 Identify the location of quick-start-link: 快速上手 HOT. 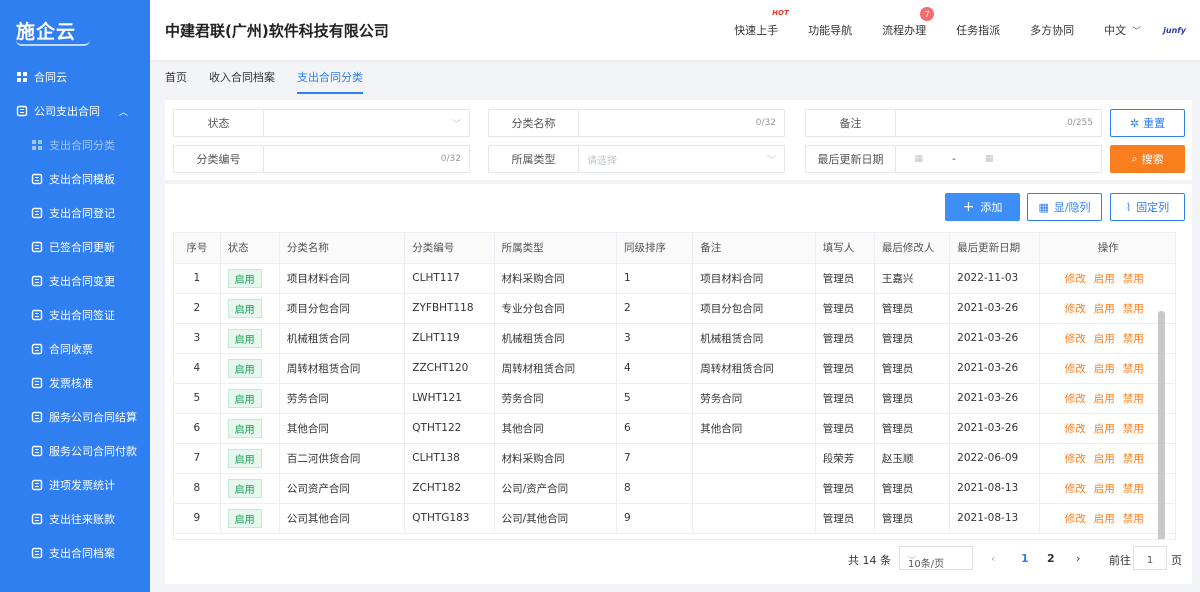
(761, 23).